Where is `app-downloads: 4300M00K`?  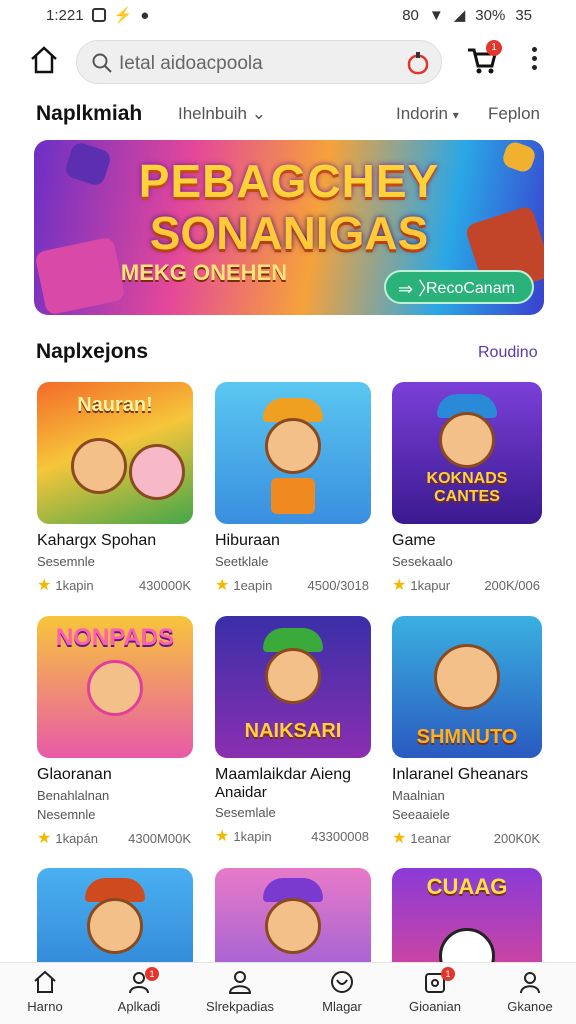
app-downloads: 4300M00K is located at coordinates (159, 838).